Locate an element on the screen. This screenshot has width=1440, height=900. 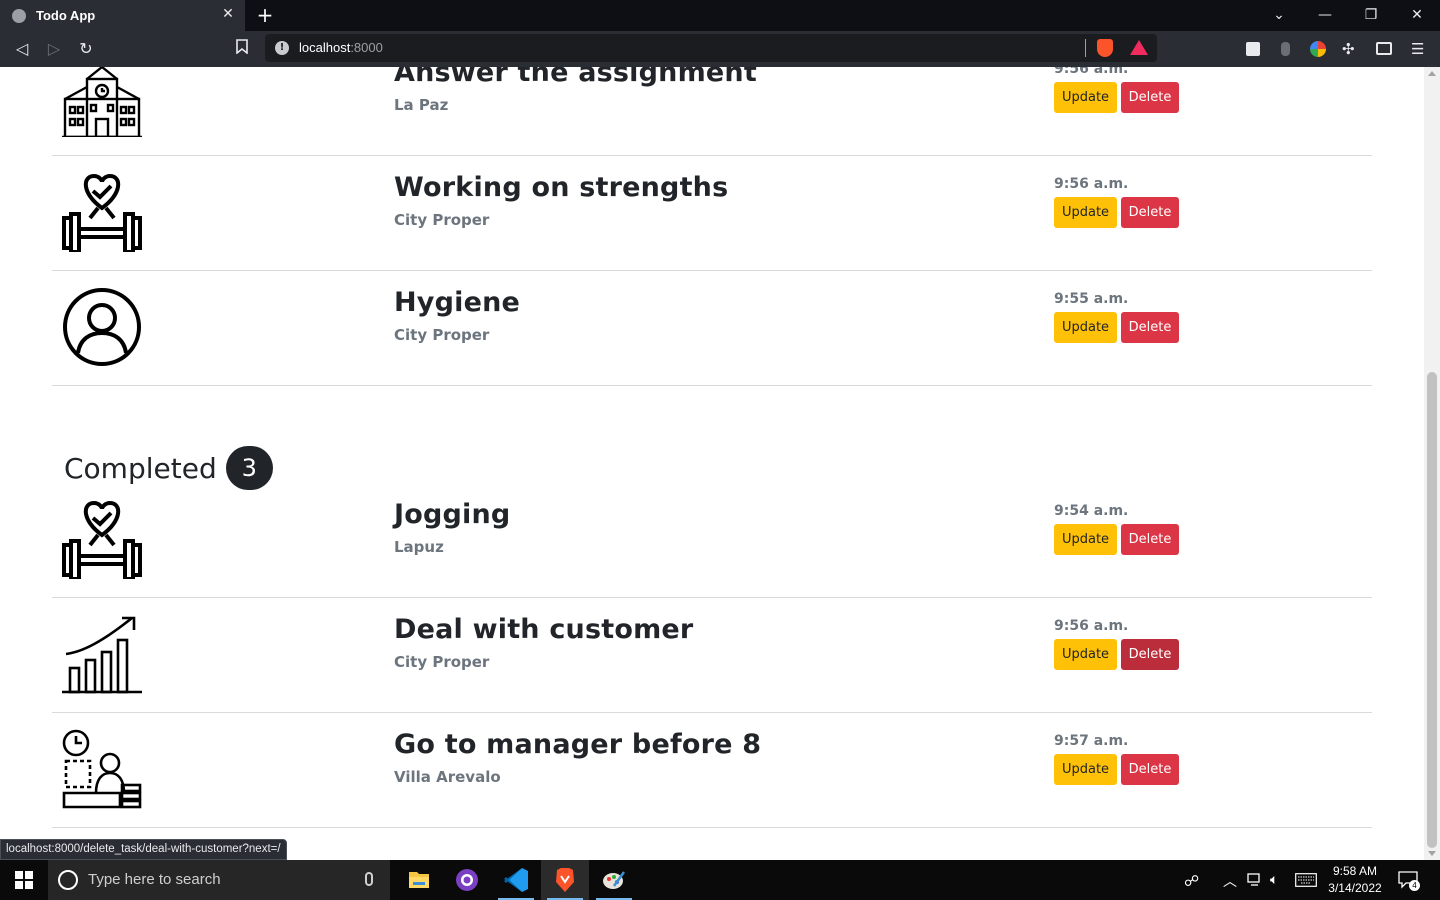
close-window-button: ✕ is located at coordinates (1417, 15).